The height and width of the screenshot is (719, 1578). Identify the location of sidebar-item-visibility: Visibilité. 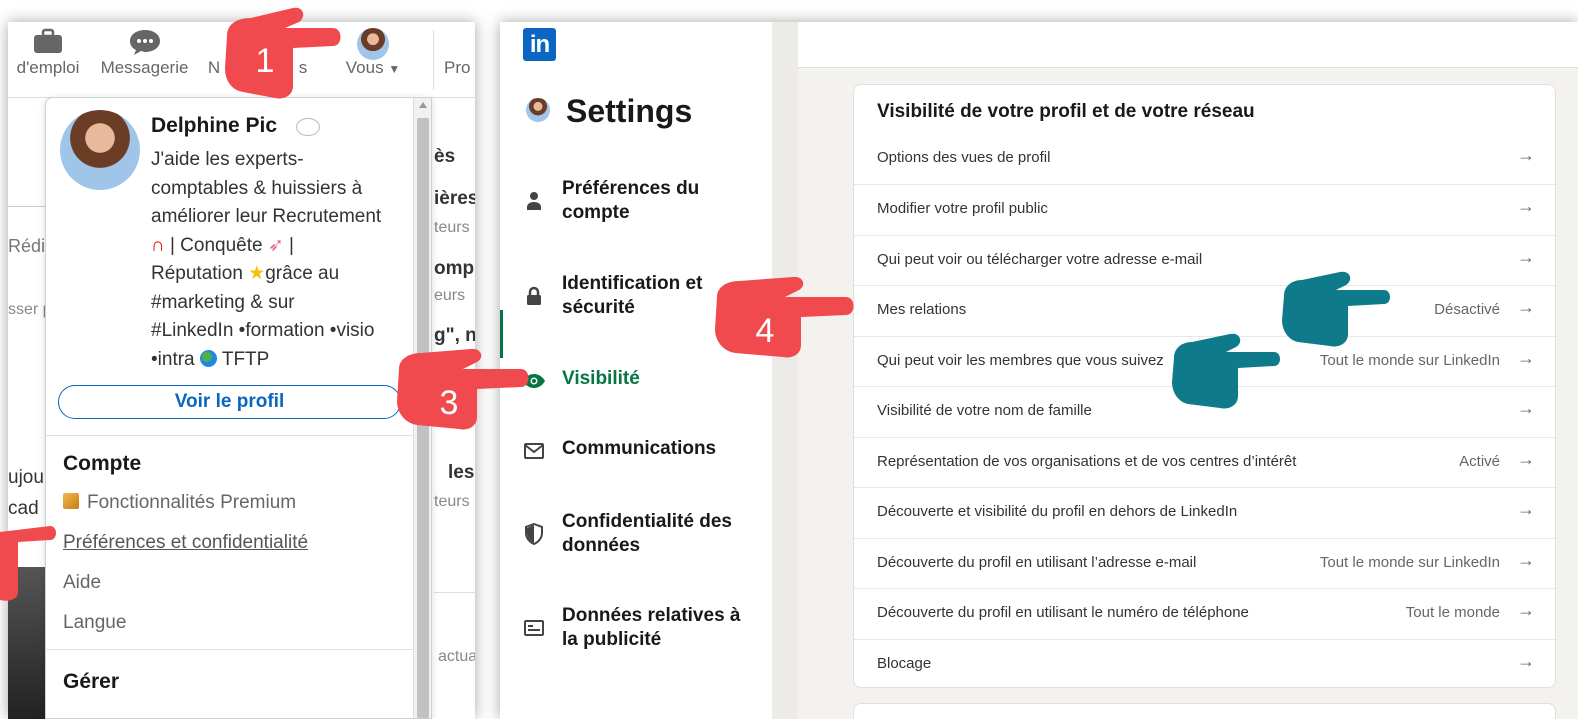
(636, 381).